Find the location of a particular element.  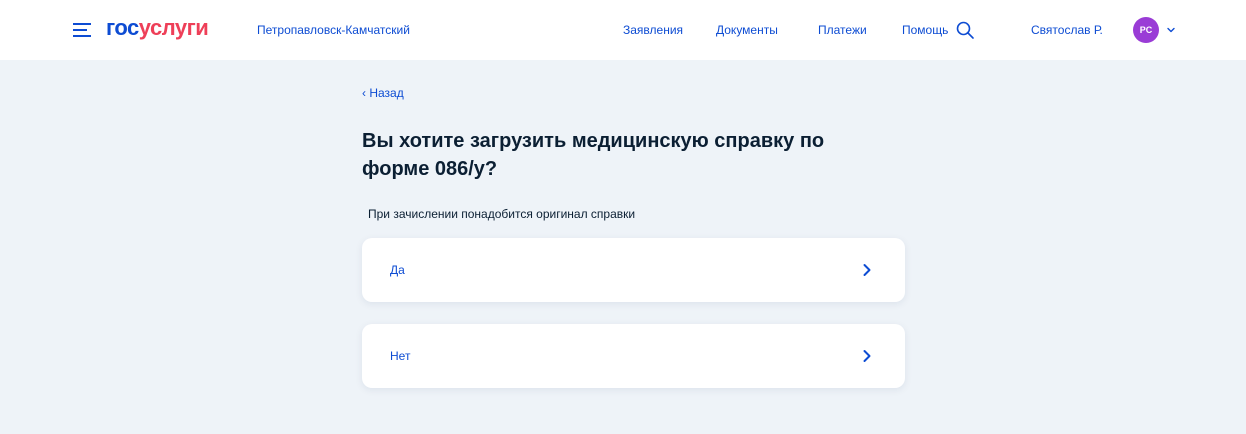

region-link: Петропавловск-Камчатский is located at coordinates (333, 30).